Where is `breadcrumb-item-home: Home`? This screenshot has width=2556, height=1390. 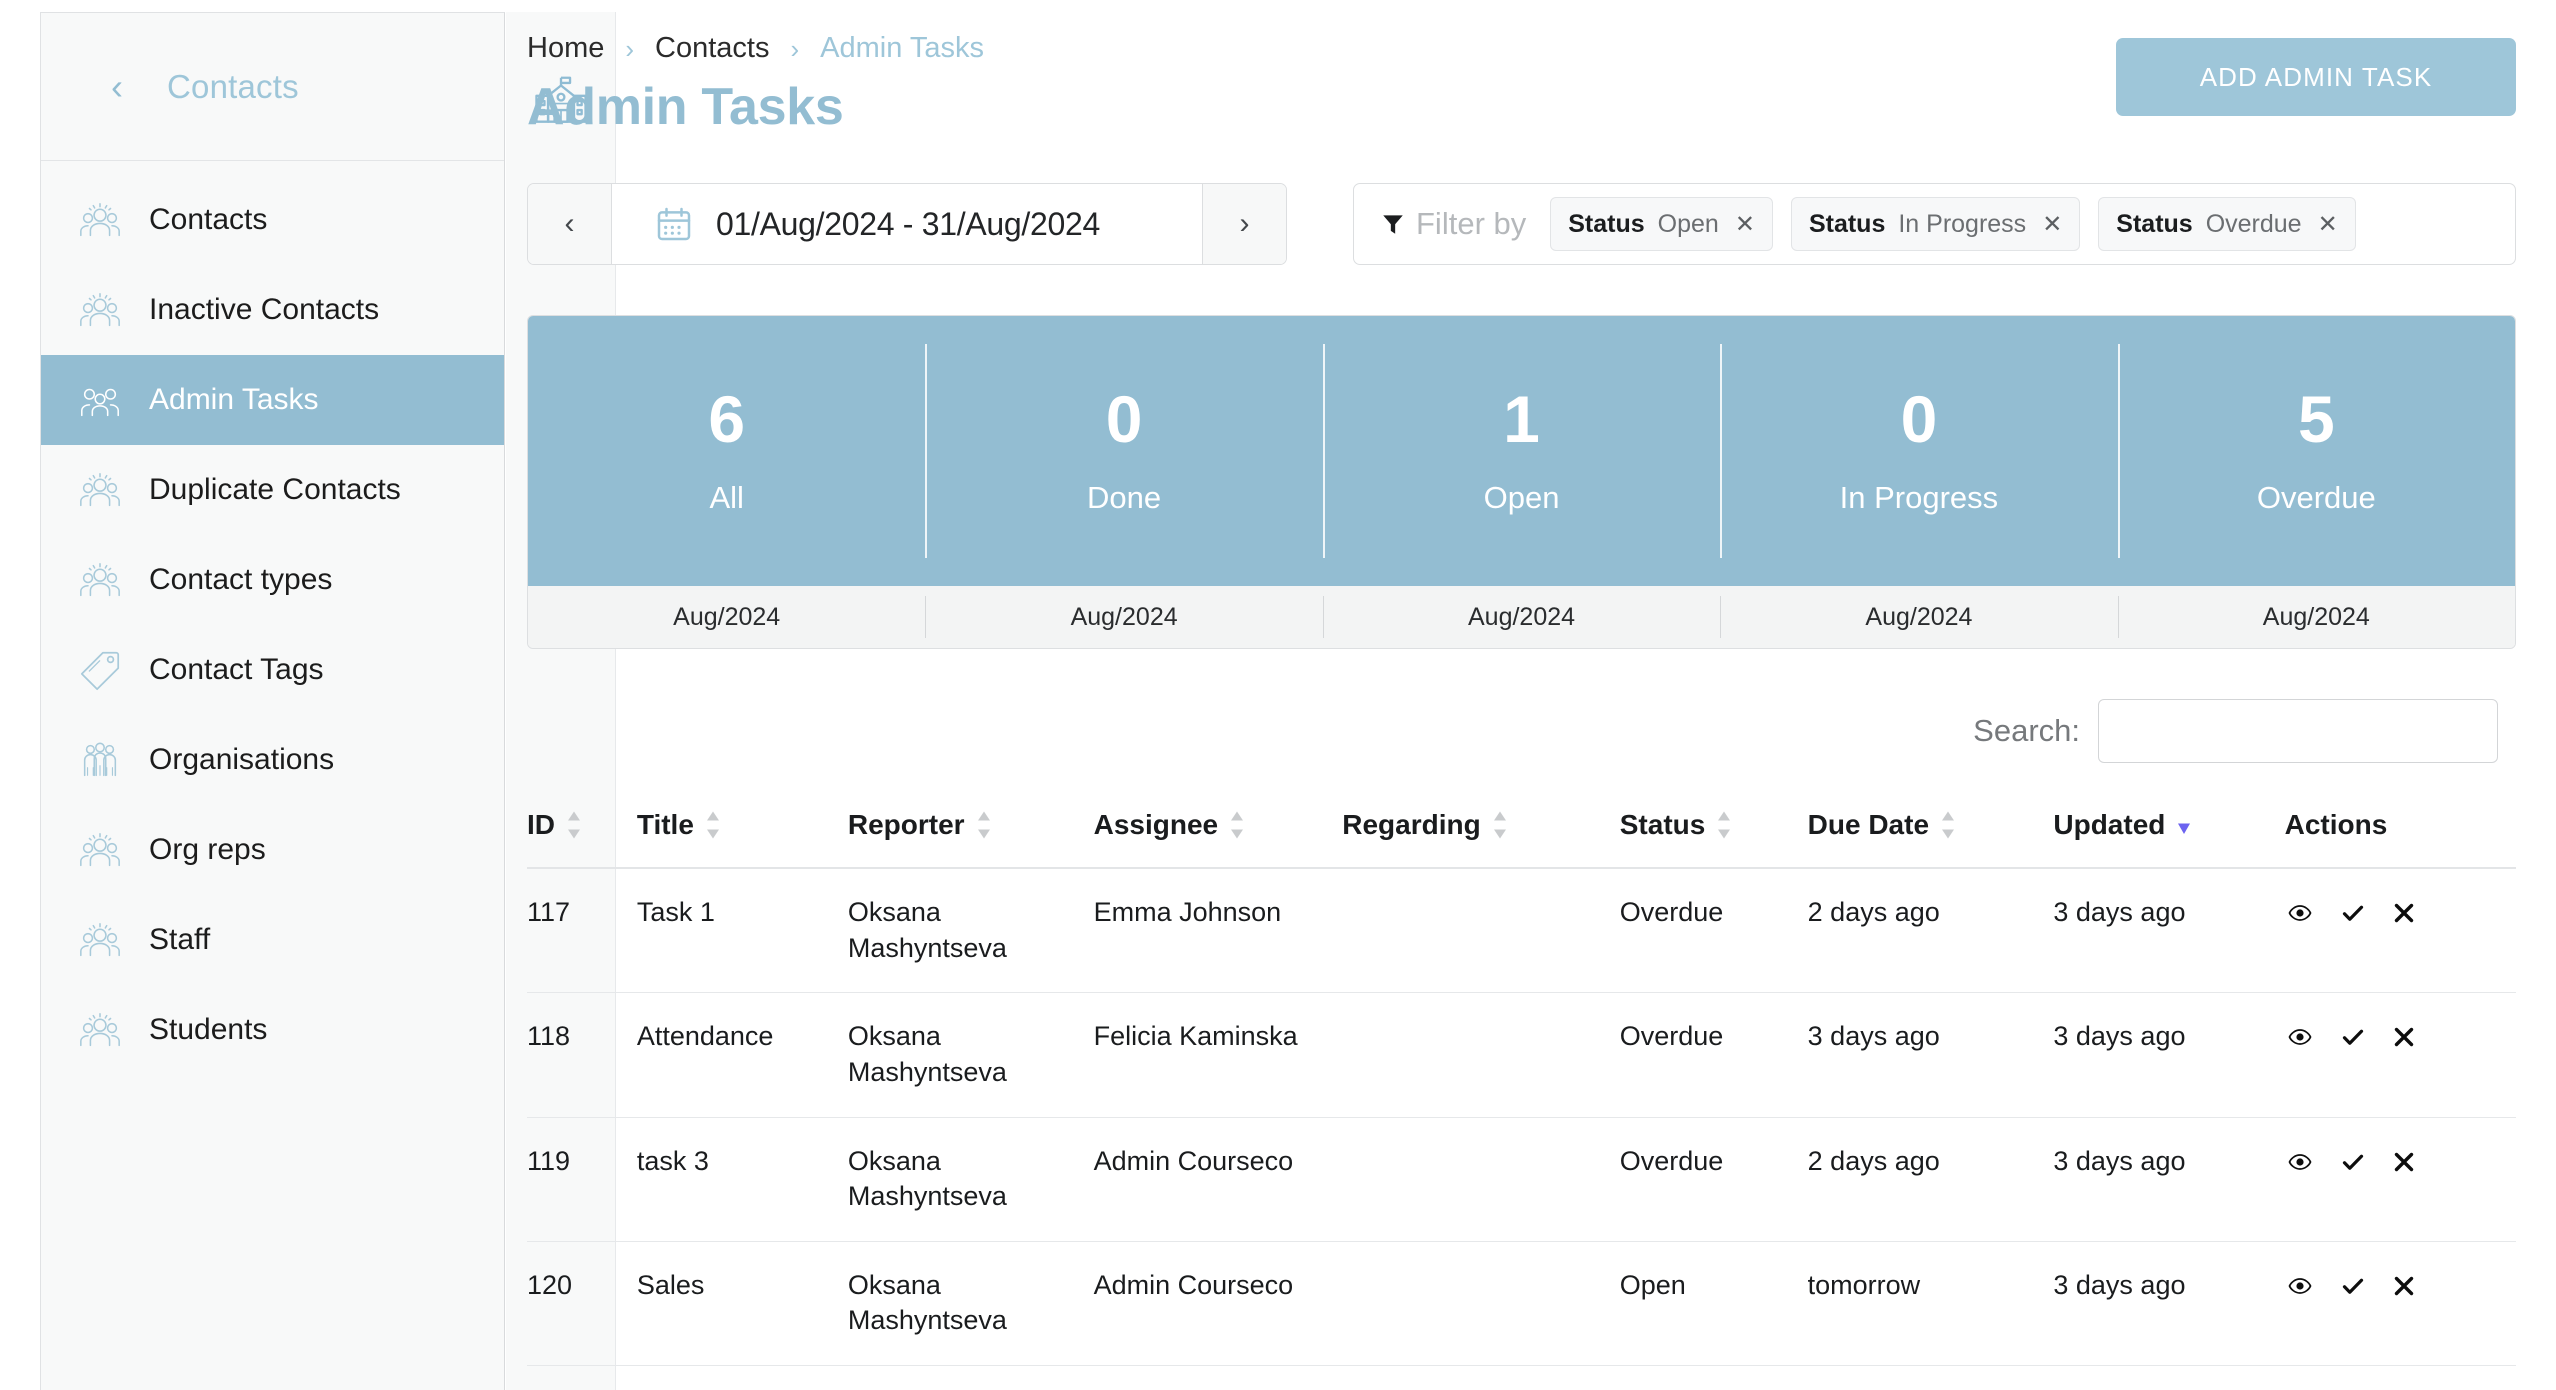 breadcrumb-item-home: Home is located at coordinates (565, 48).